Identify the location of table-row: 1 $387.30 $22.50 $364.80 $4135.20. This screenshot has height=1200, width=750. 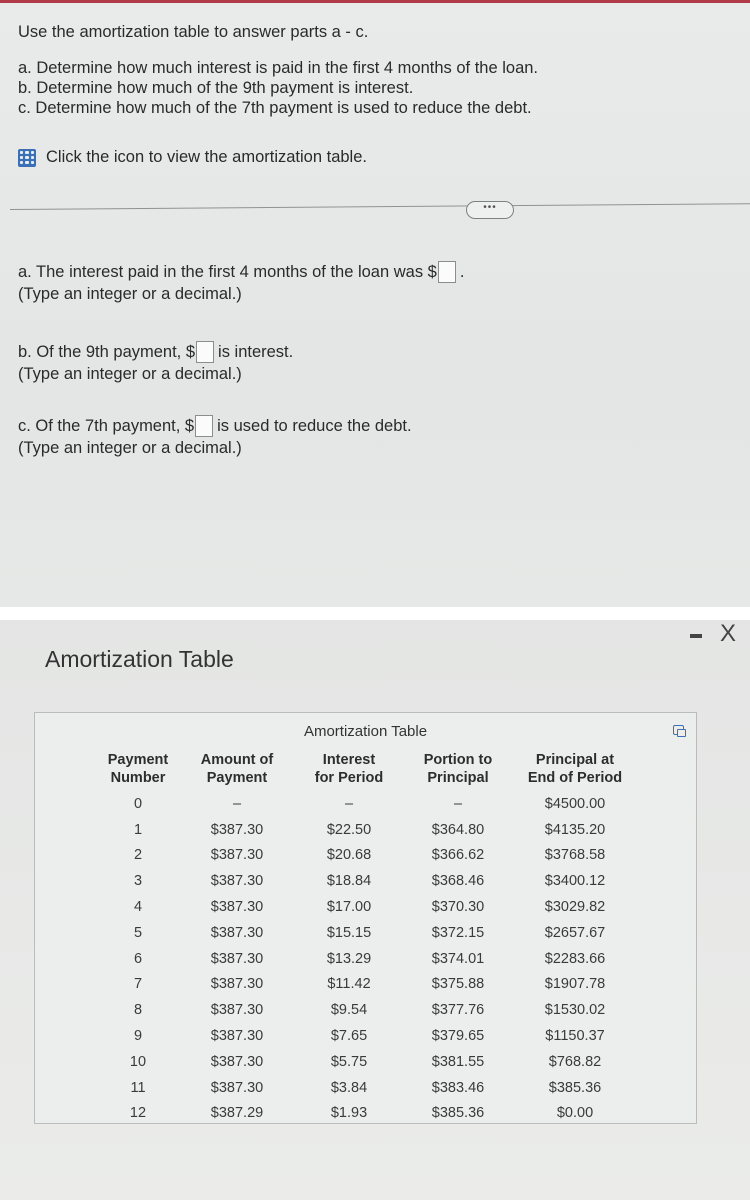
(367, 830).